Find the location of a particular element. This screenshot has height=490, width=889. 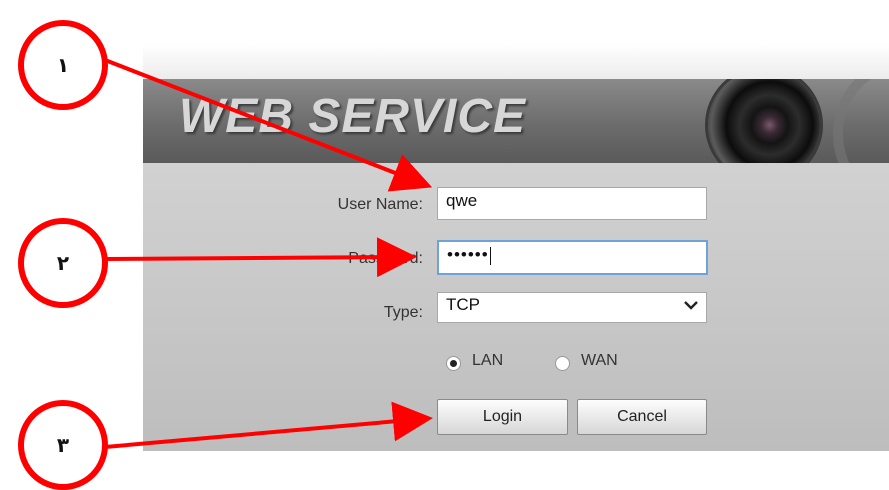

annotation-badge-3: ٣ is located at coordinates (63, 445).